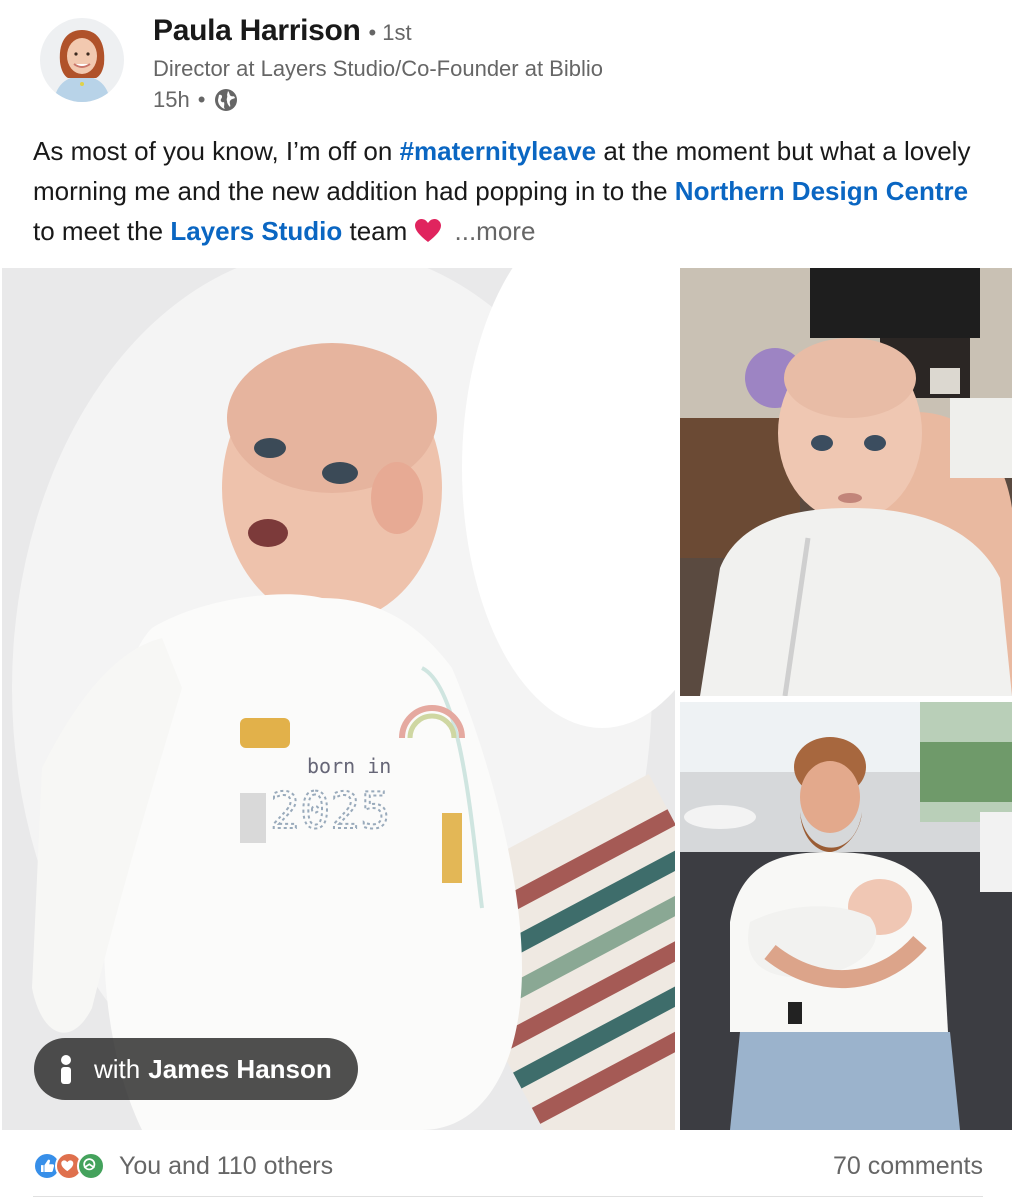 The image size is (1024, 1202). What do you see at coordinates (71, 1166) in the screenshot?
I see `reaction-icons` at bounding box center [71, 1166].